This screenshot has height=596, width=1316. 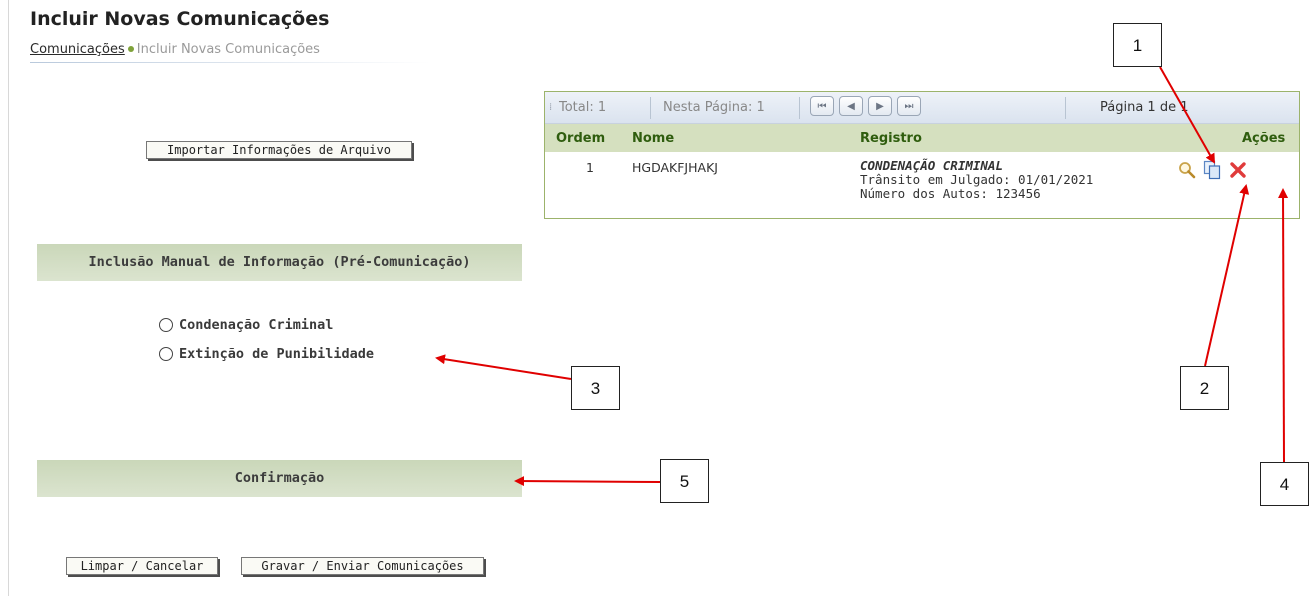 I want to click on last-page-icon: ⏭, so click(x=909, y=106).